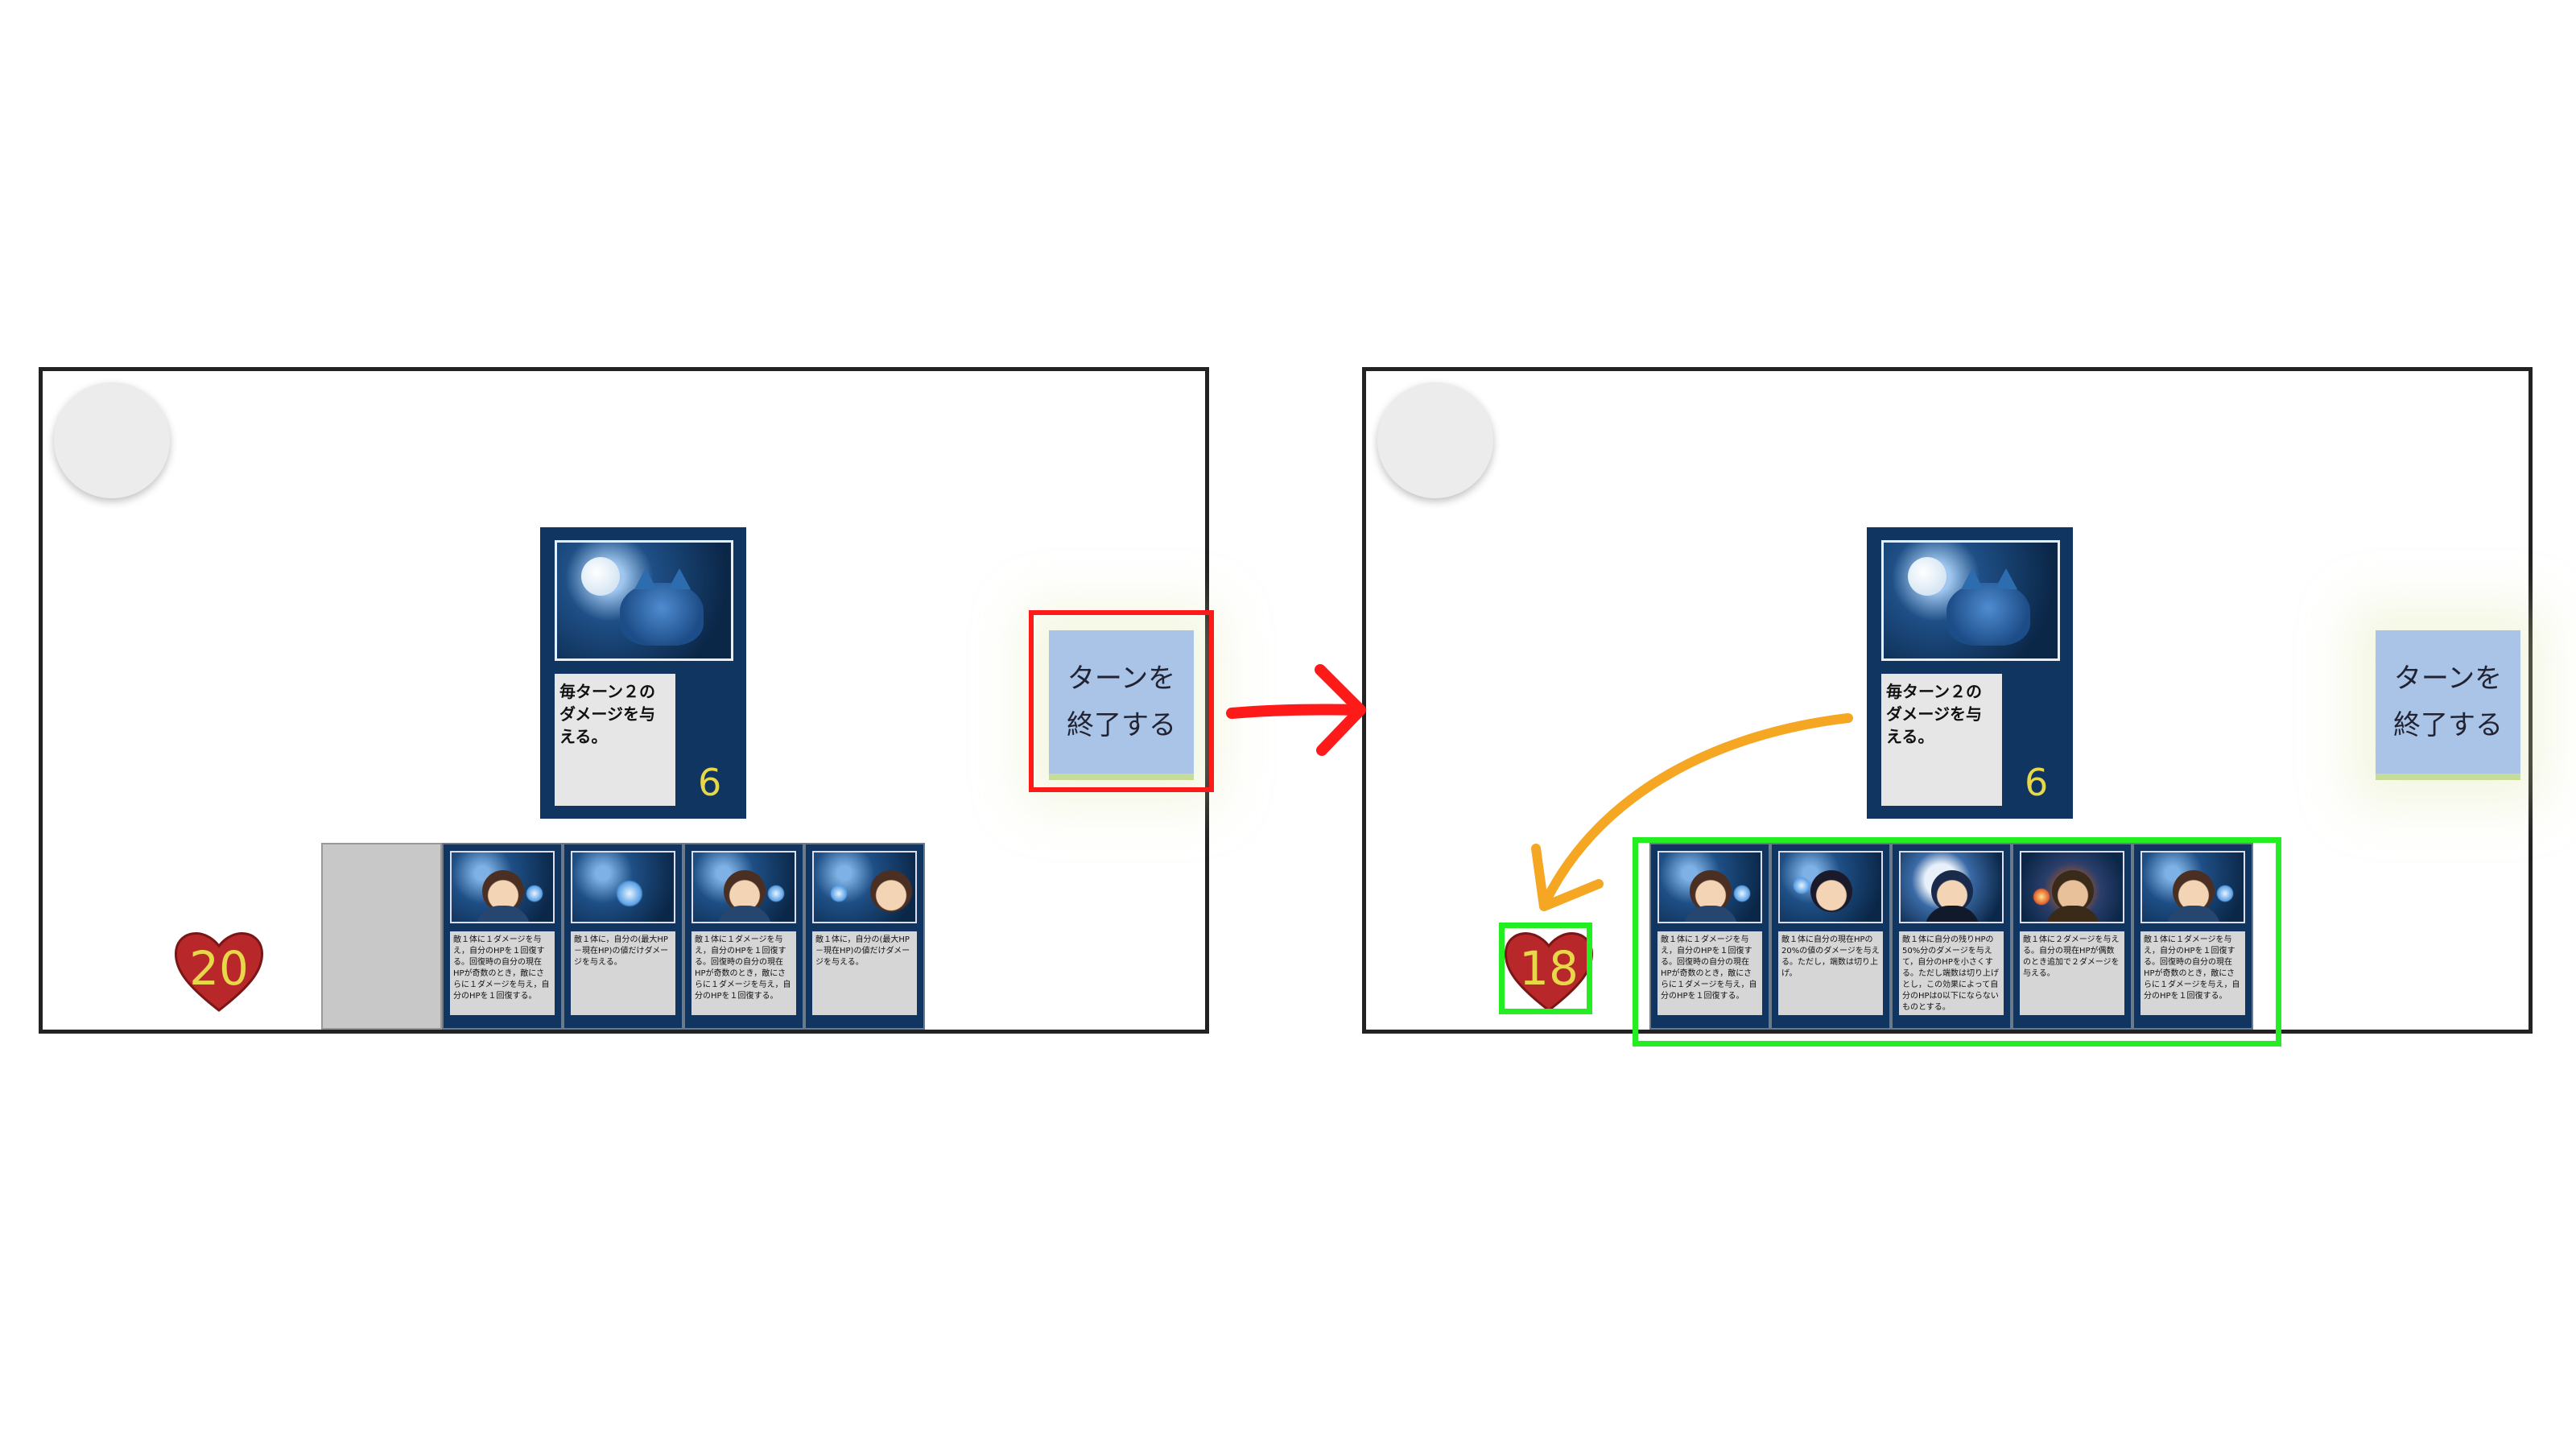 The height and width of the screenshot is (1449, 2576). I want to click on player-hp-heart: 20, so click(218, 970).